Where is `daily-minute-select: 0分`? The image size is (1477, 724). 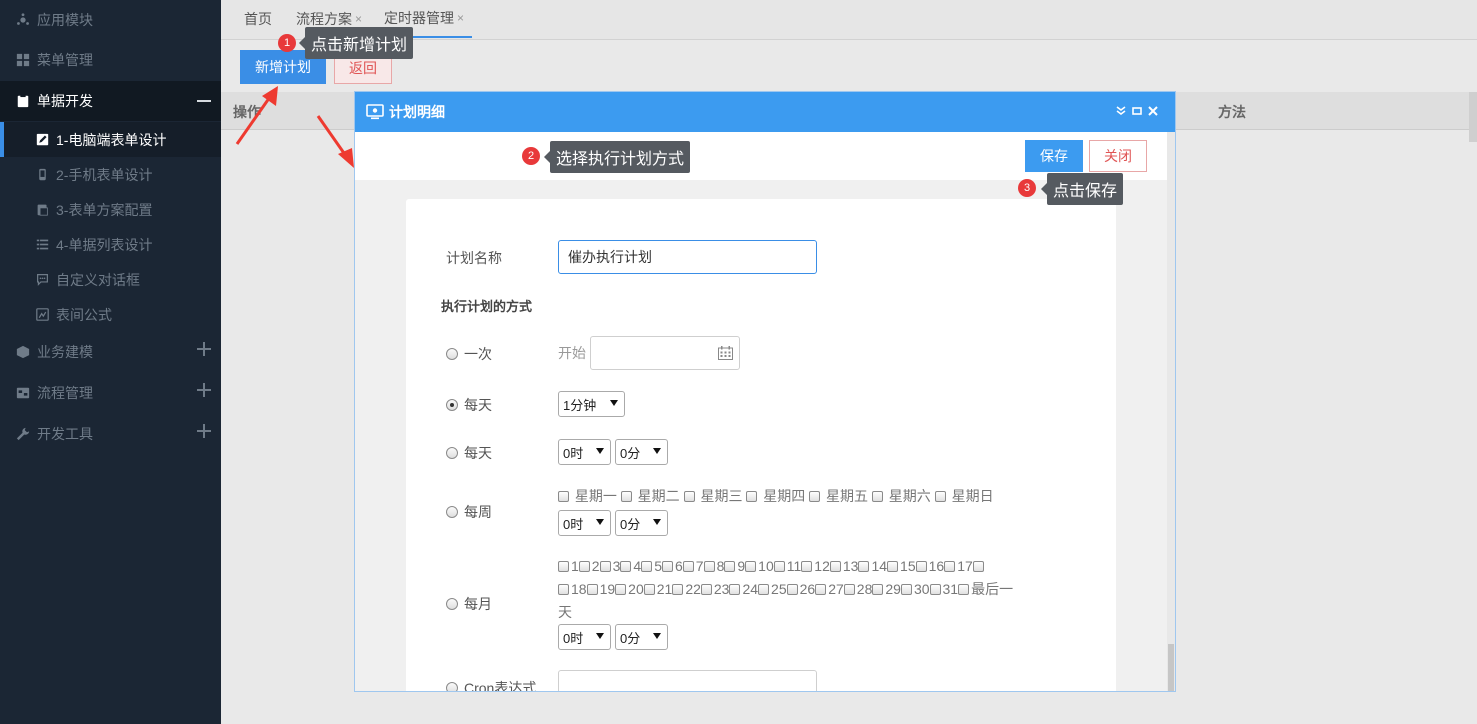 daily-minute-select: 0分 is located at coordinates (641, 452).